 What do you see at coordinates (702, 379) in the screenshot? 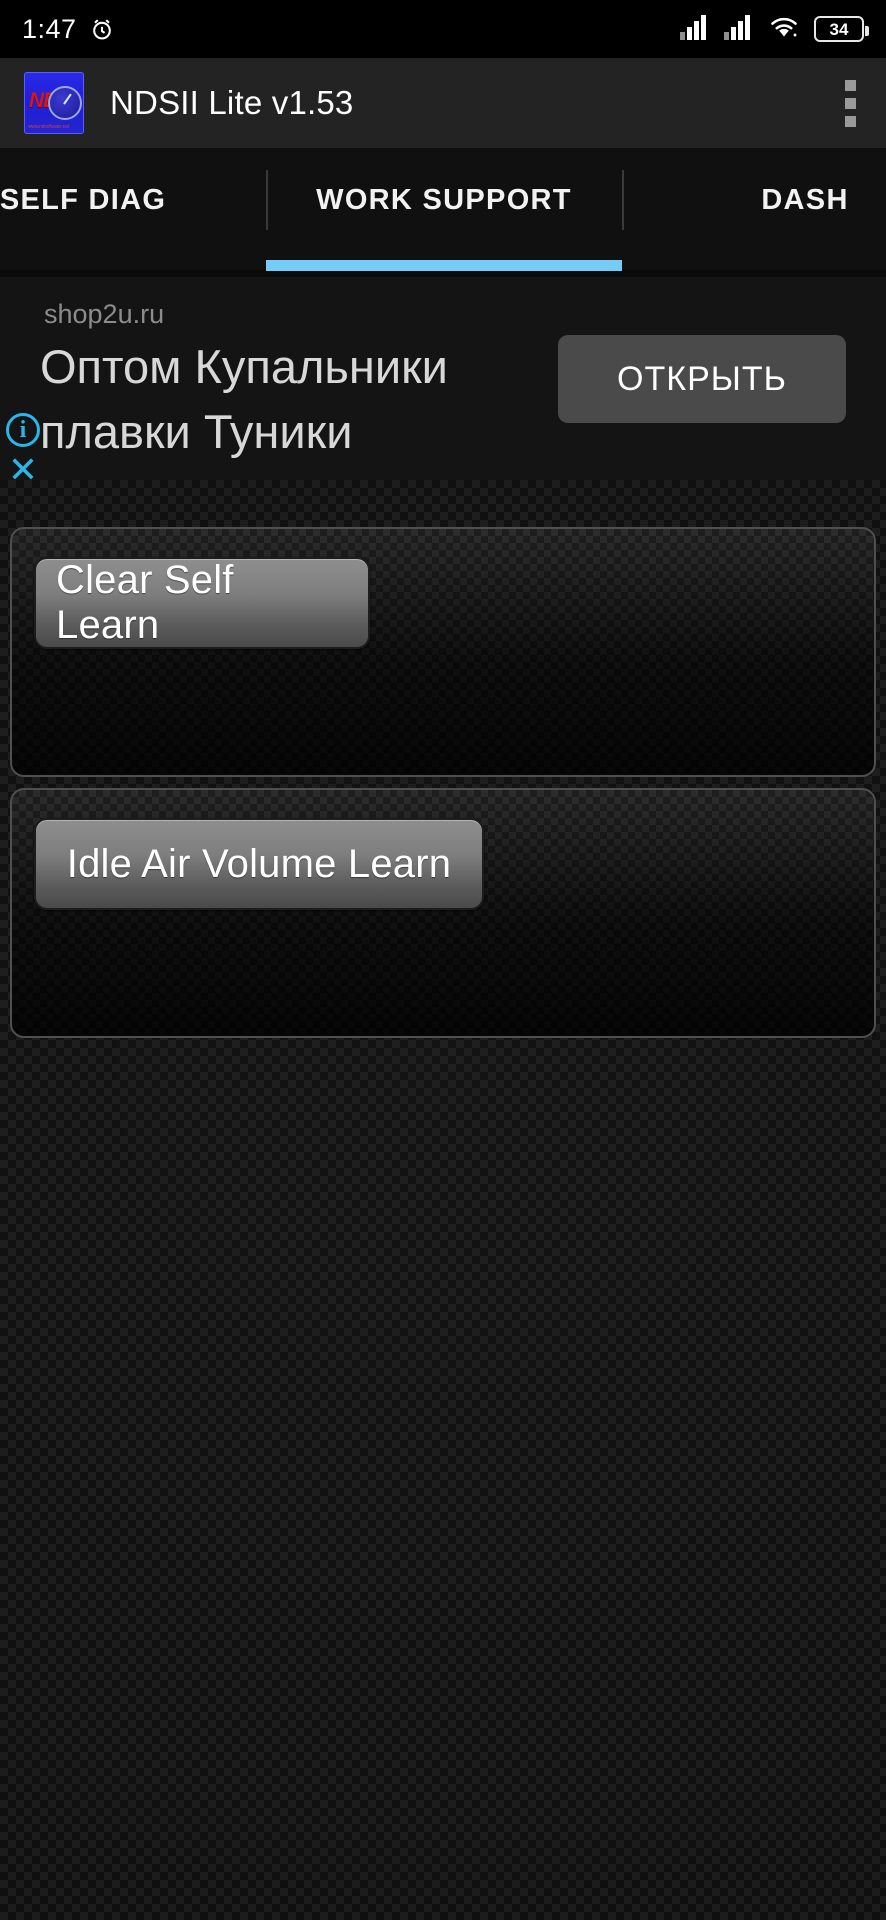
I see `ad-open-button: ОТКРЫТЬ` at bounding box center [702, 379].